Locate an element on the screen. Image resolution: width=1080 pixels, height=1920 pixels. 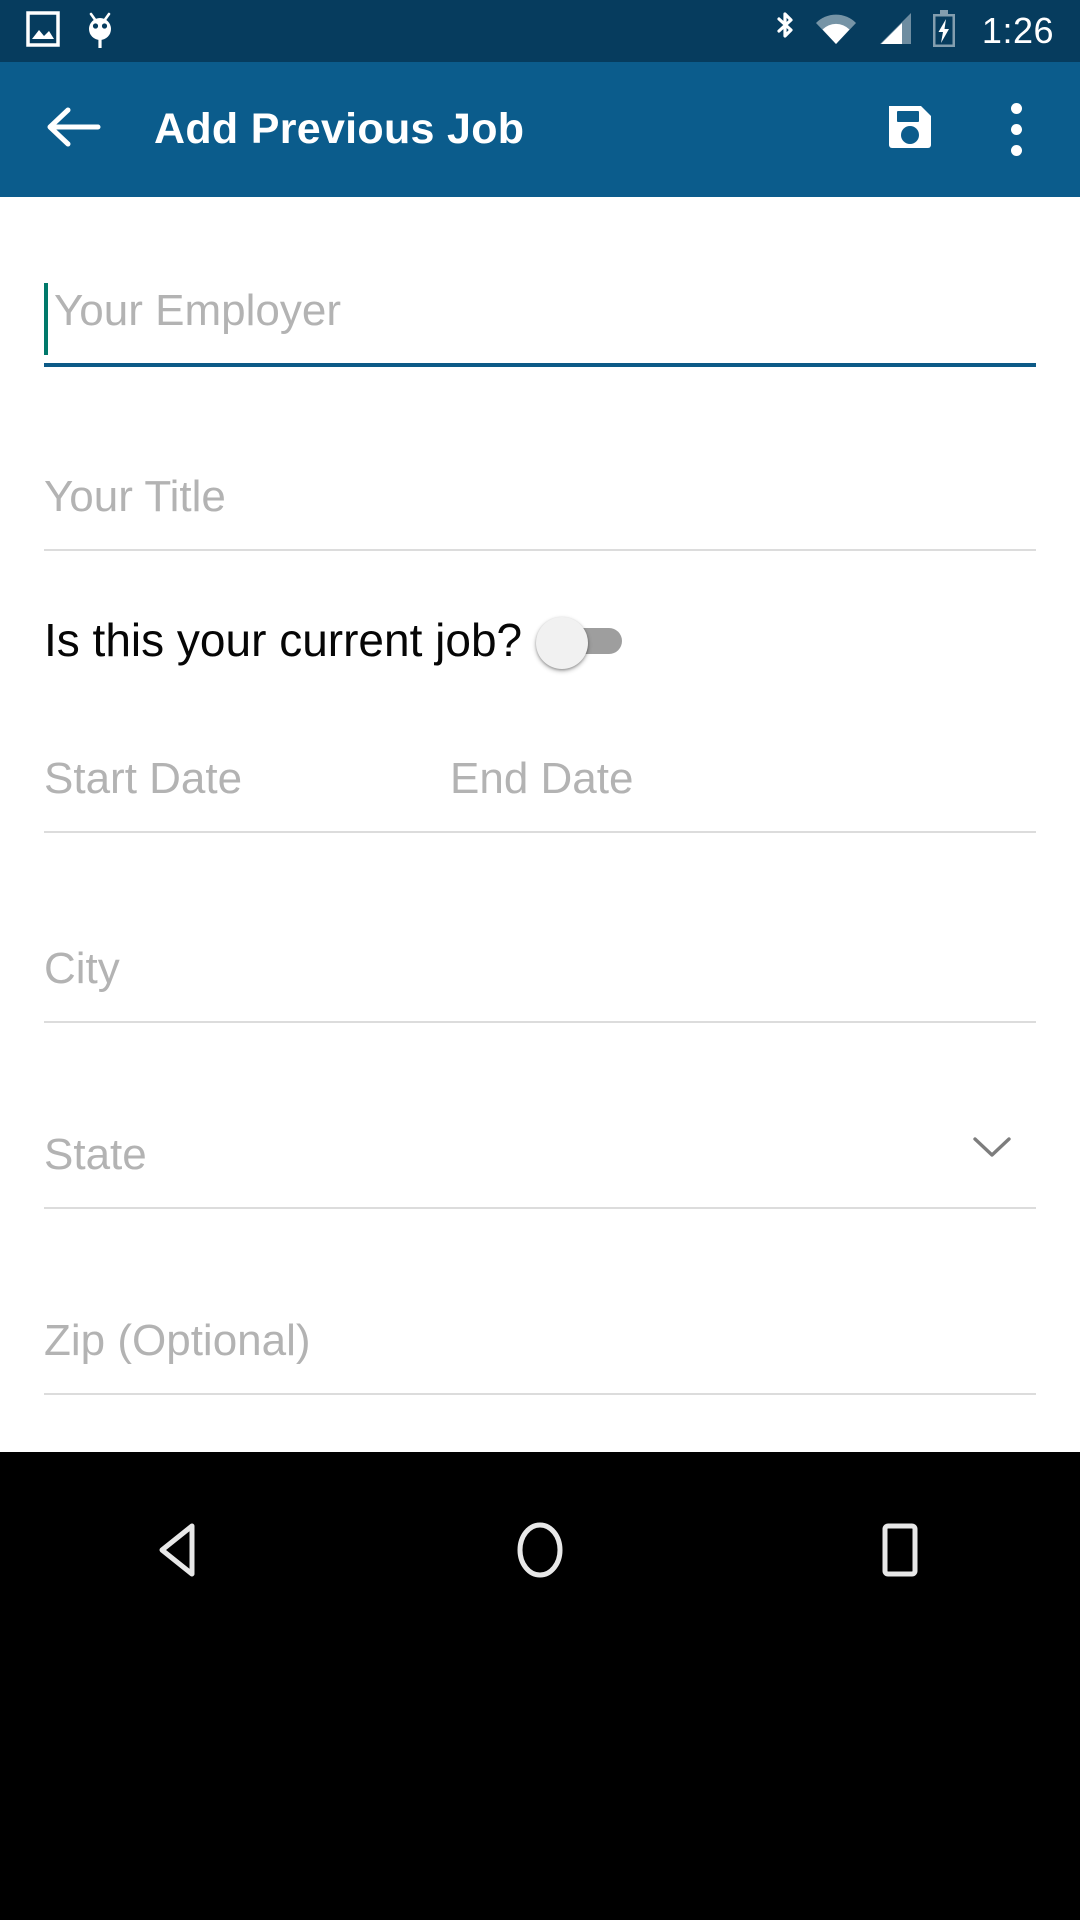
circle-home-icon is located at coordinates (540, 1552).